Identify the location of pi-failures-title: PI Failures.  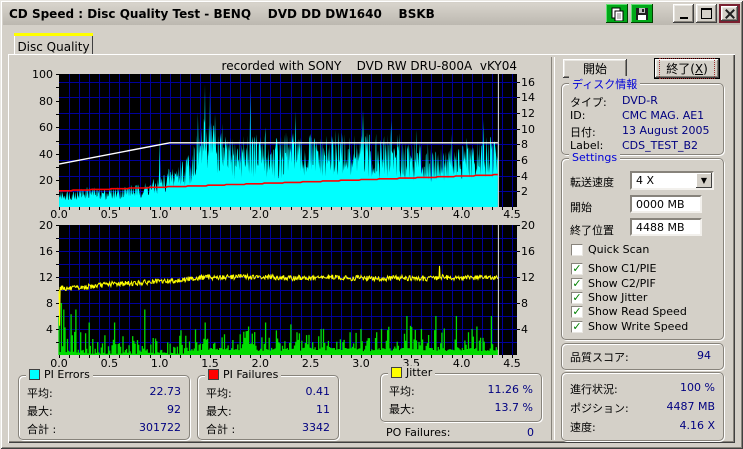
(251, 374).